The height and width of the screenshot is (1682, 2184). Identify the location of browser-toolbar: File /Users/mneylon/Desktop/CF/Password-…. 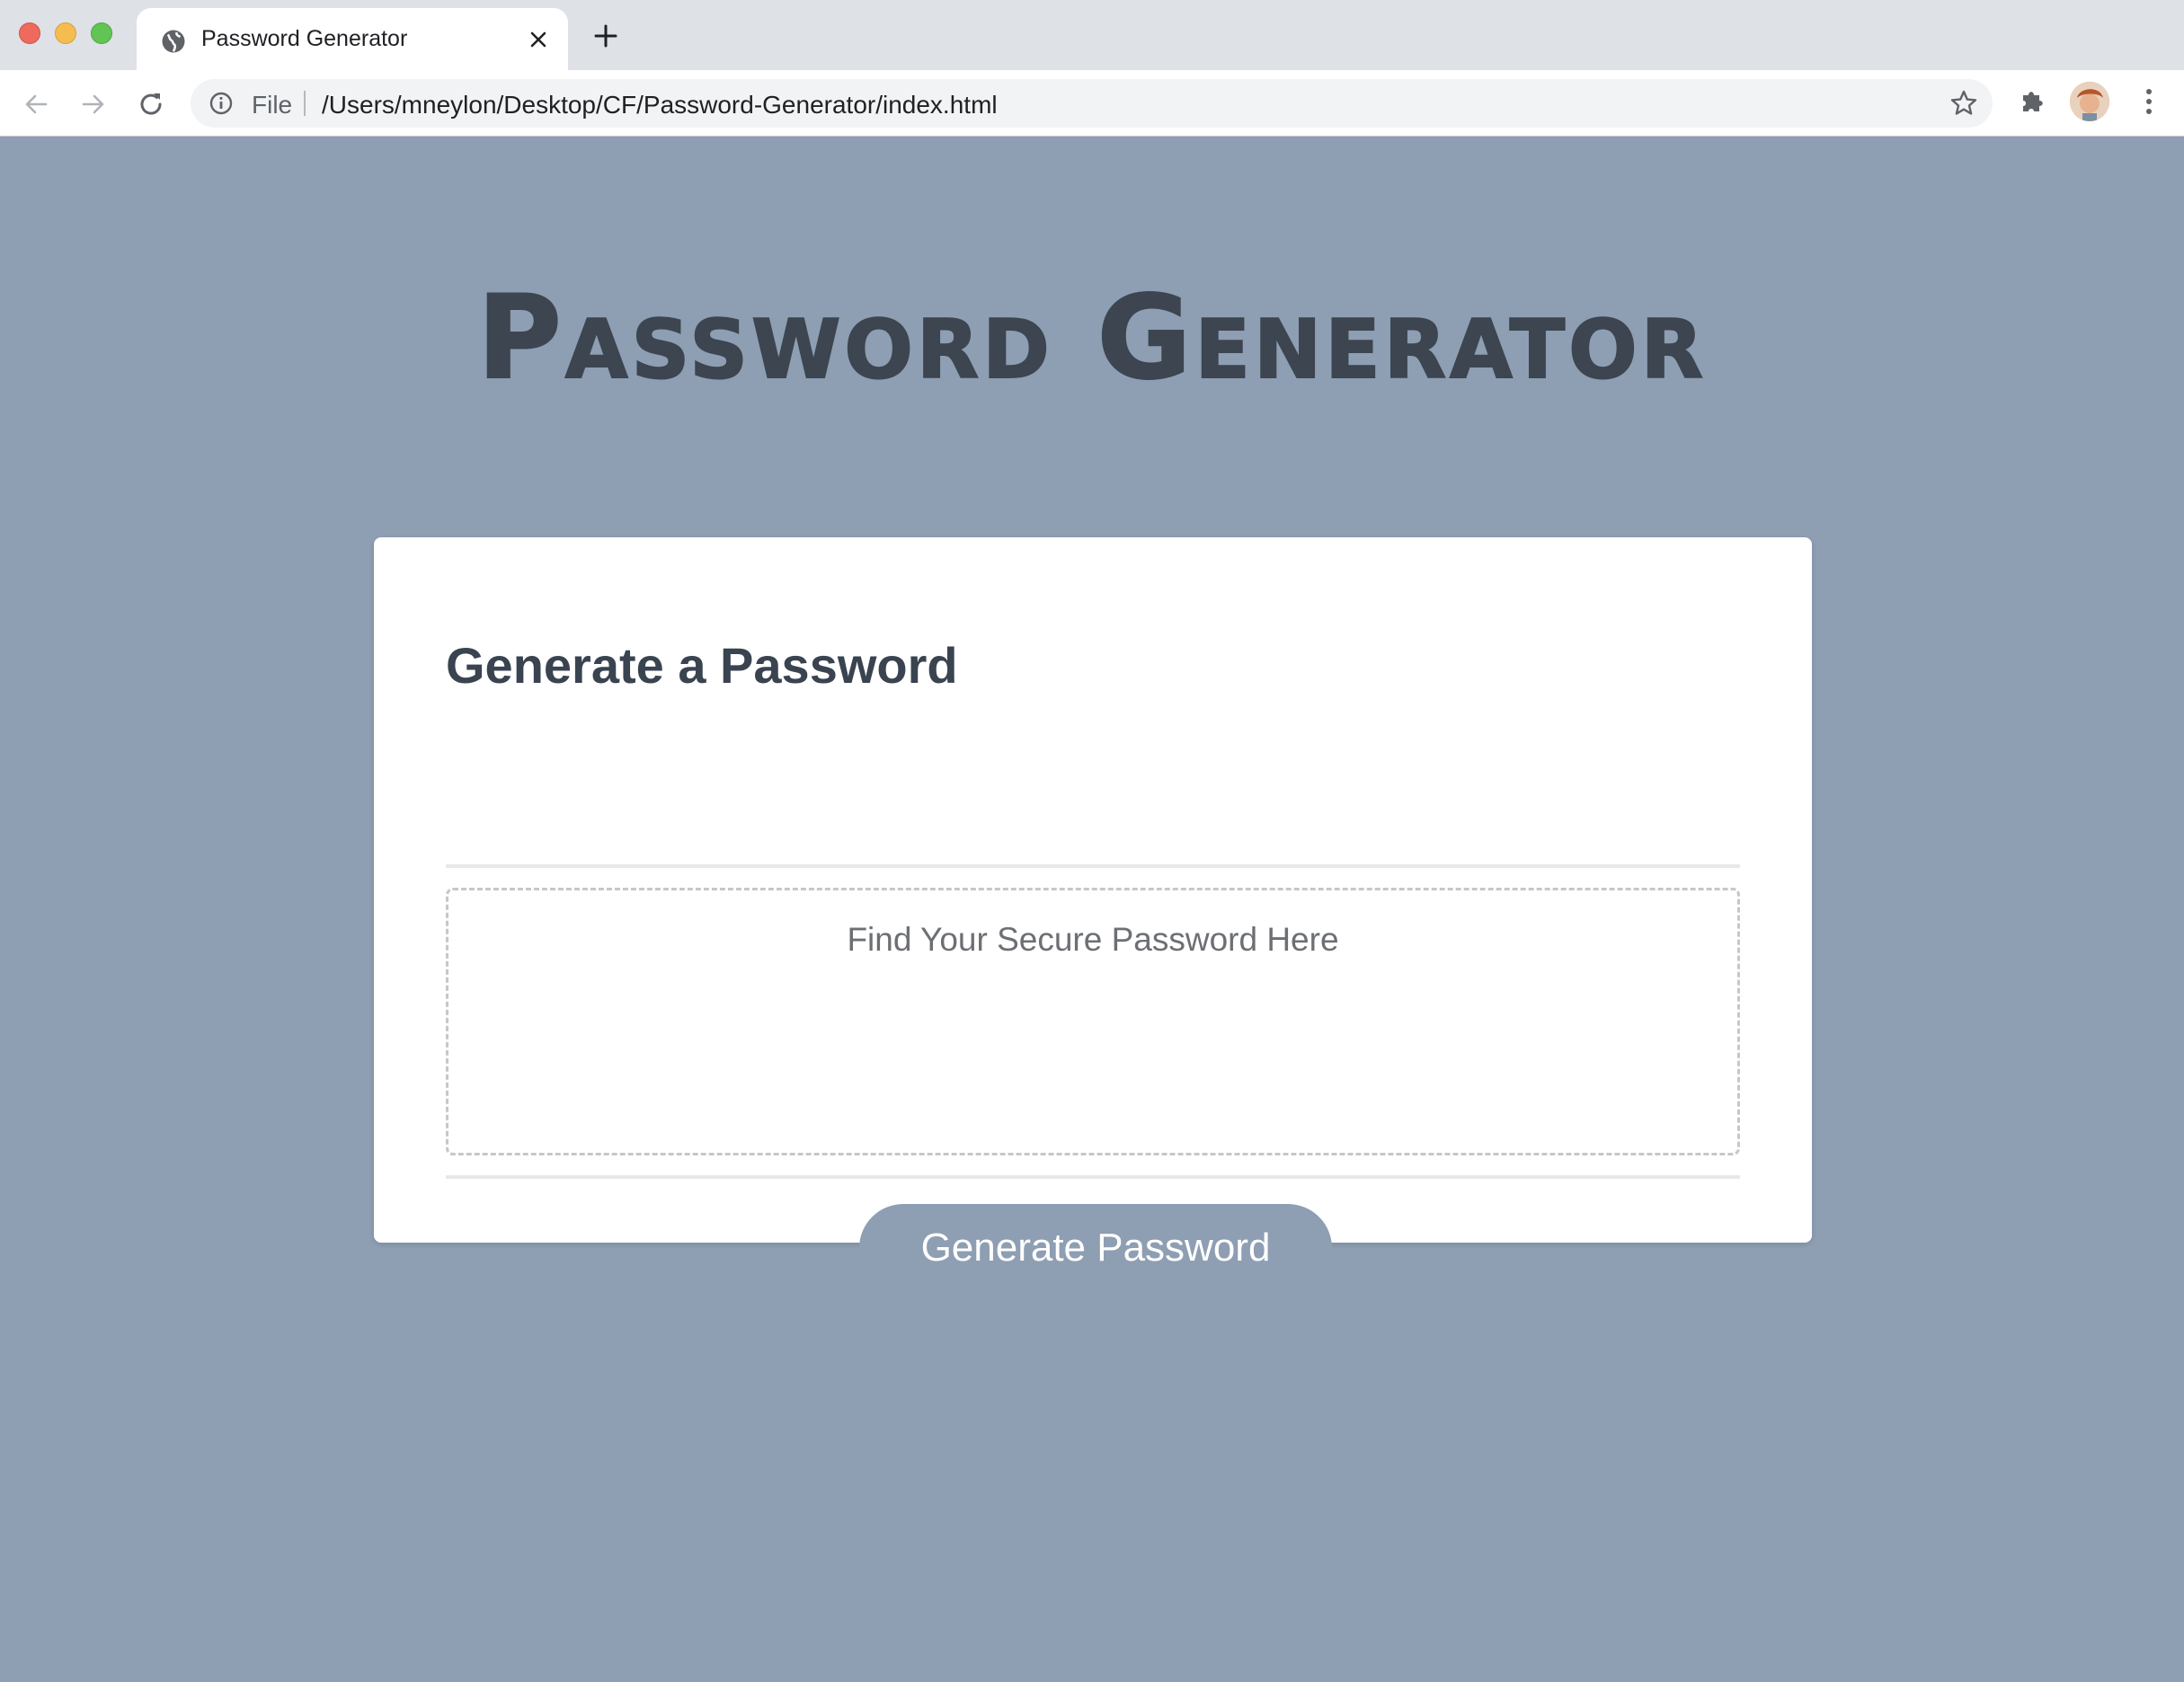
(1092, 103).